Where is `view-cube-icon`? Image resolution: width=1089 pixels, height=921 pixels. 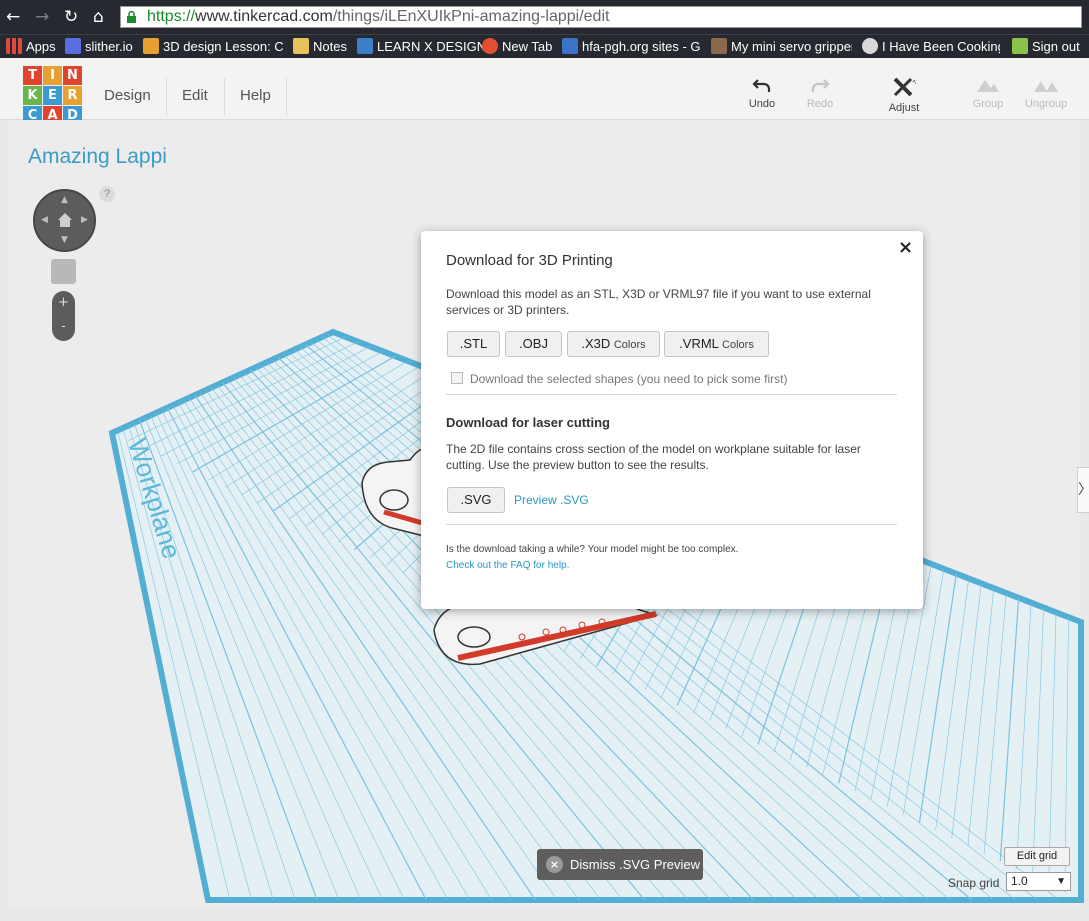
view-cube-icon is located at coordinates (63, 271).